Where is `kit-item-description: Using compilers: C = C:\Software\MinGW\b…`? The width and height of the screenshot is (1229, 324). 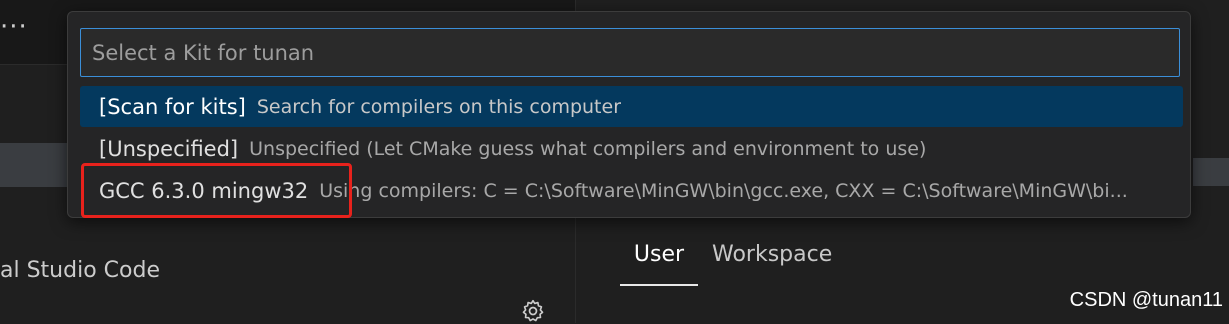
kit-item-description: Using compilers: C = C:\Software\MinGW\b… is located at coordinates (723, 190).